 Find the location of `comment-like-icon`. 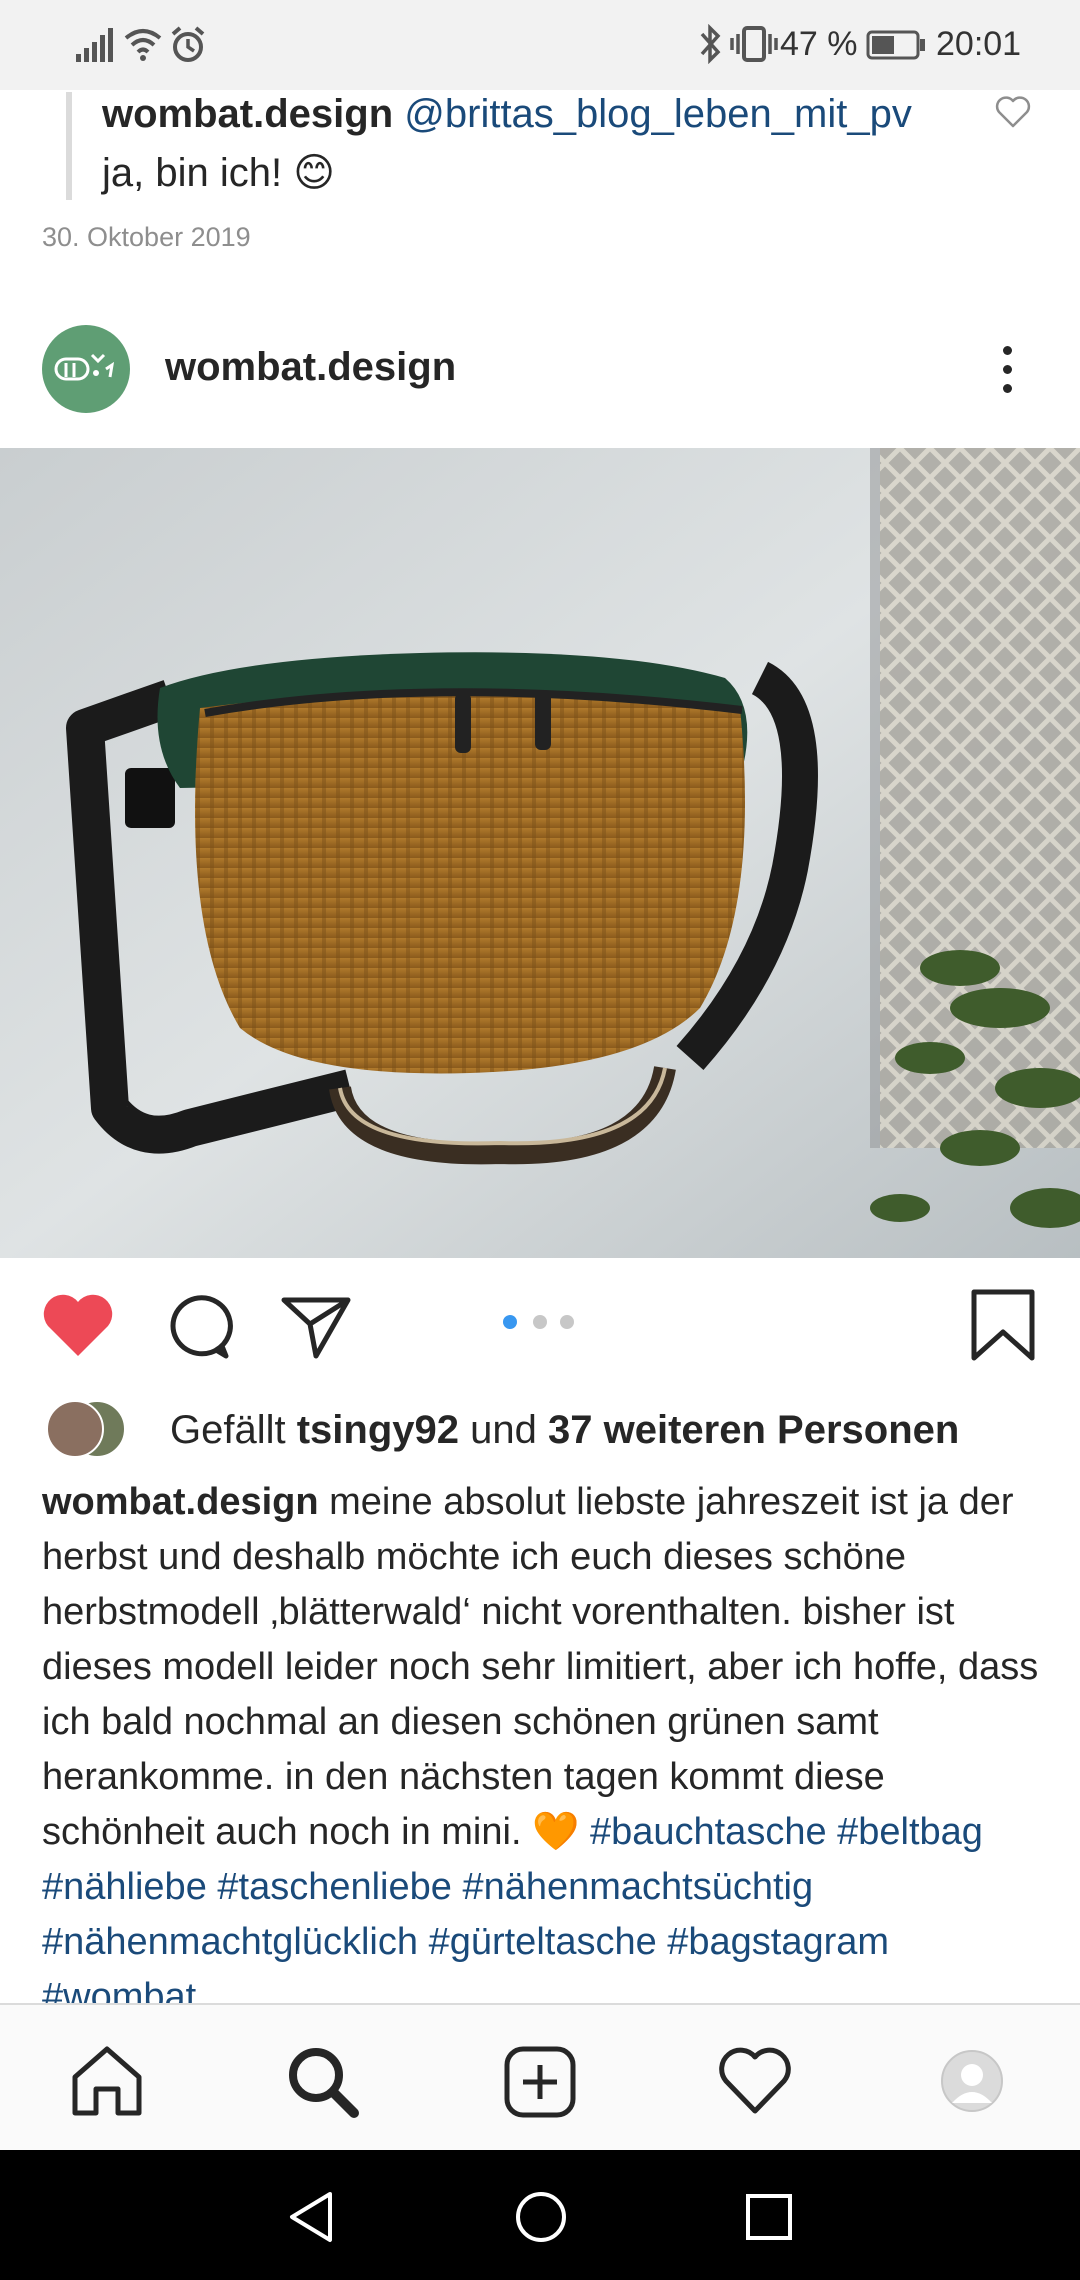

comment-like-icon is located at coordinates (1013, 112).